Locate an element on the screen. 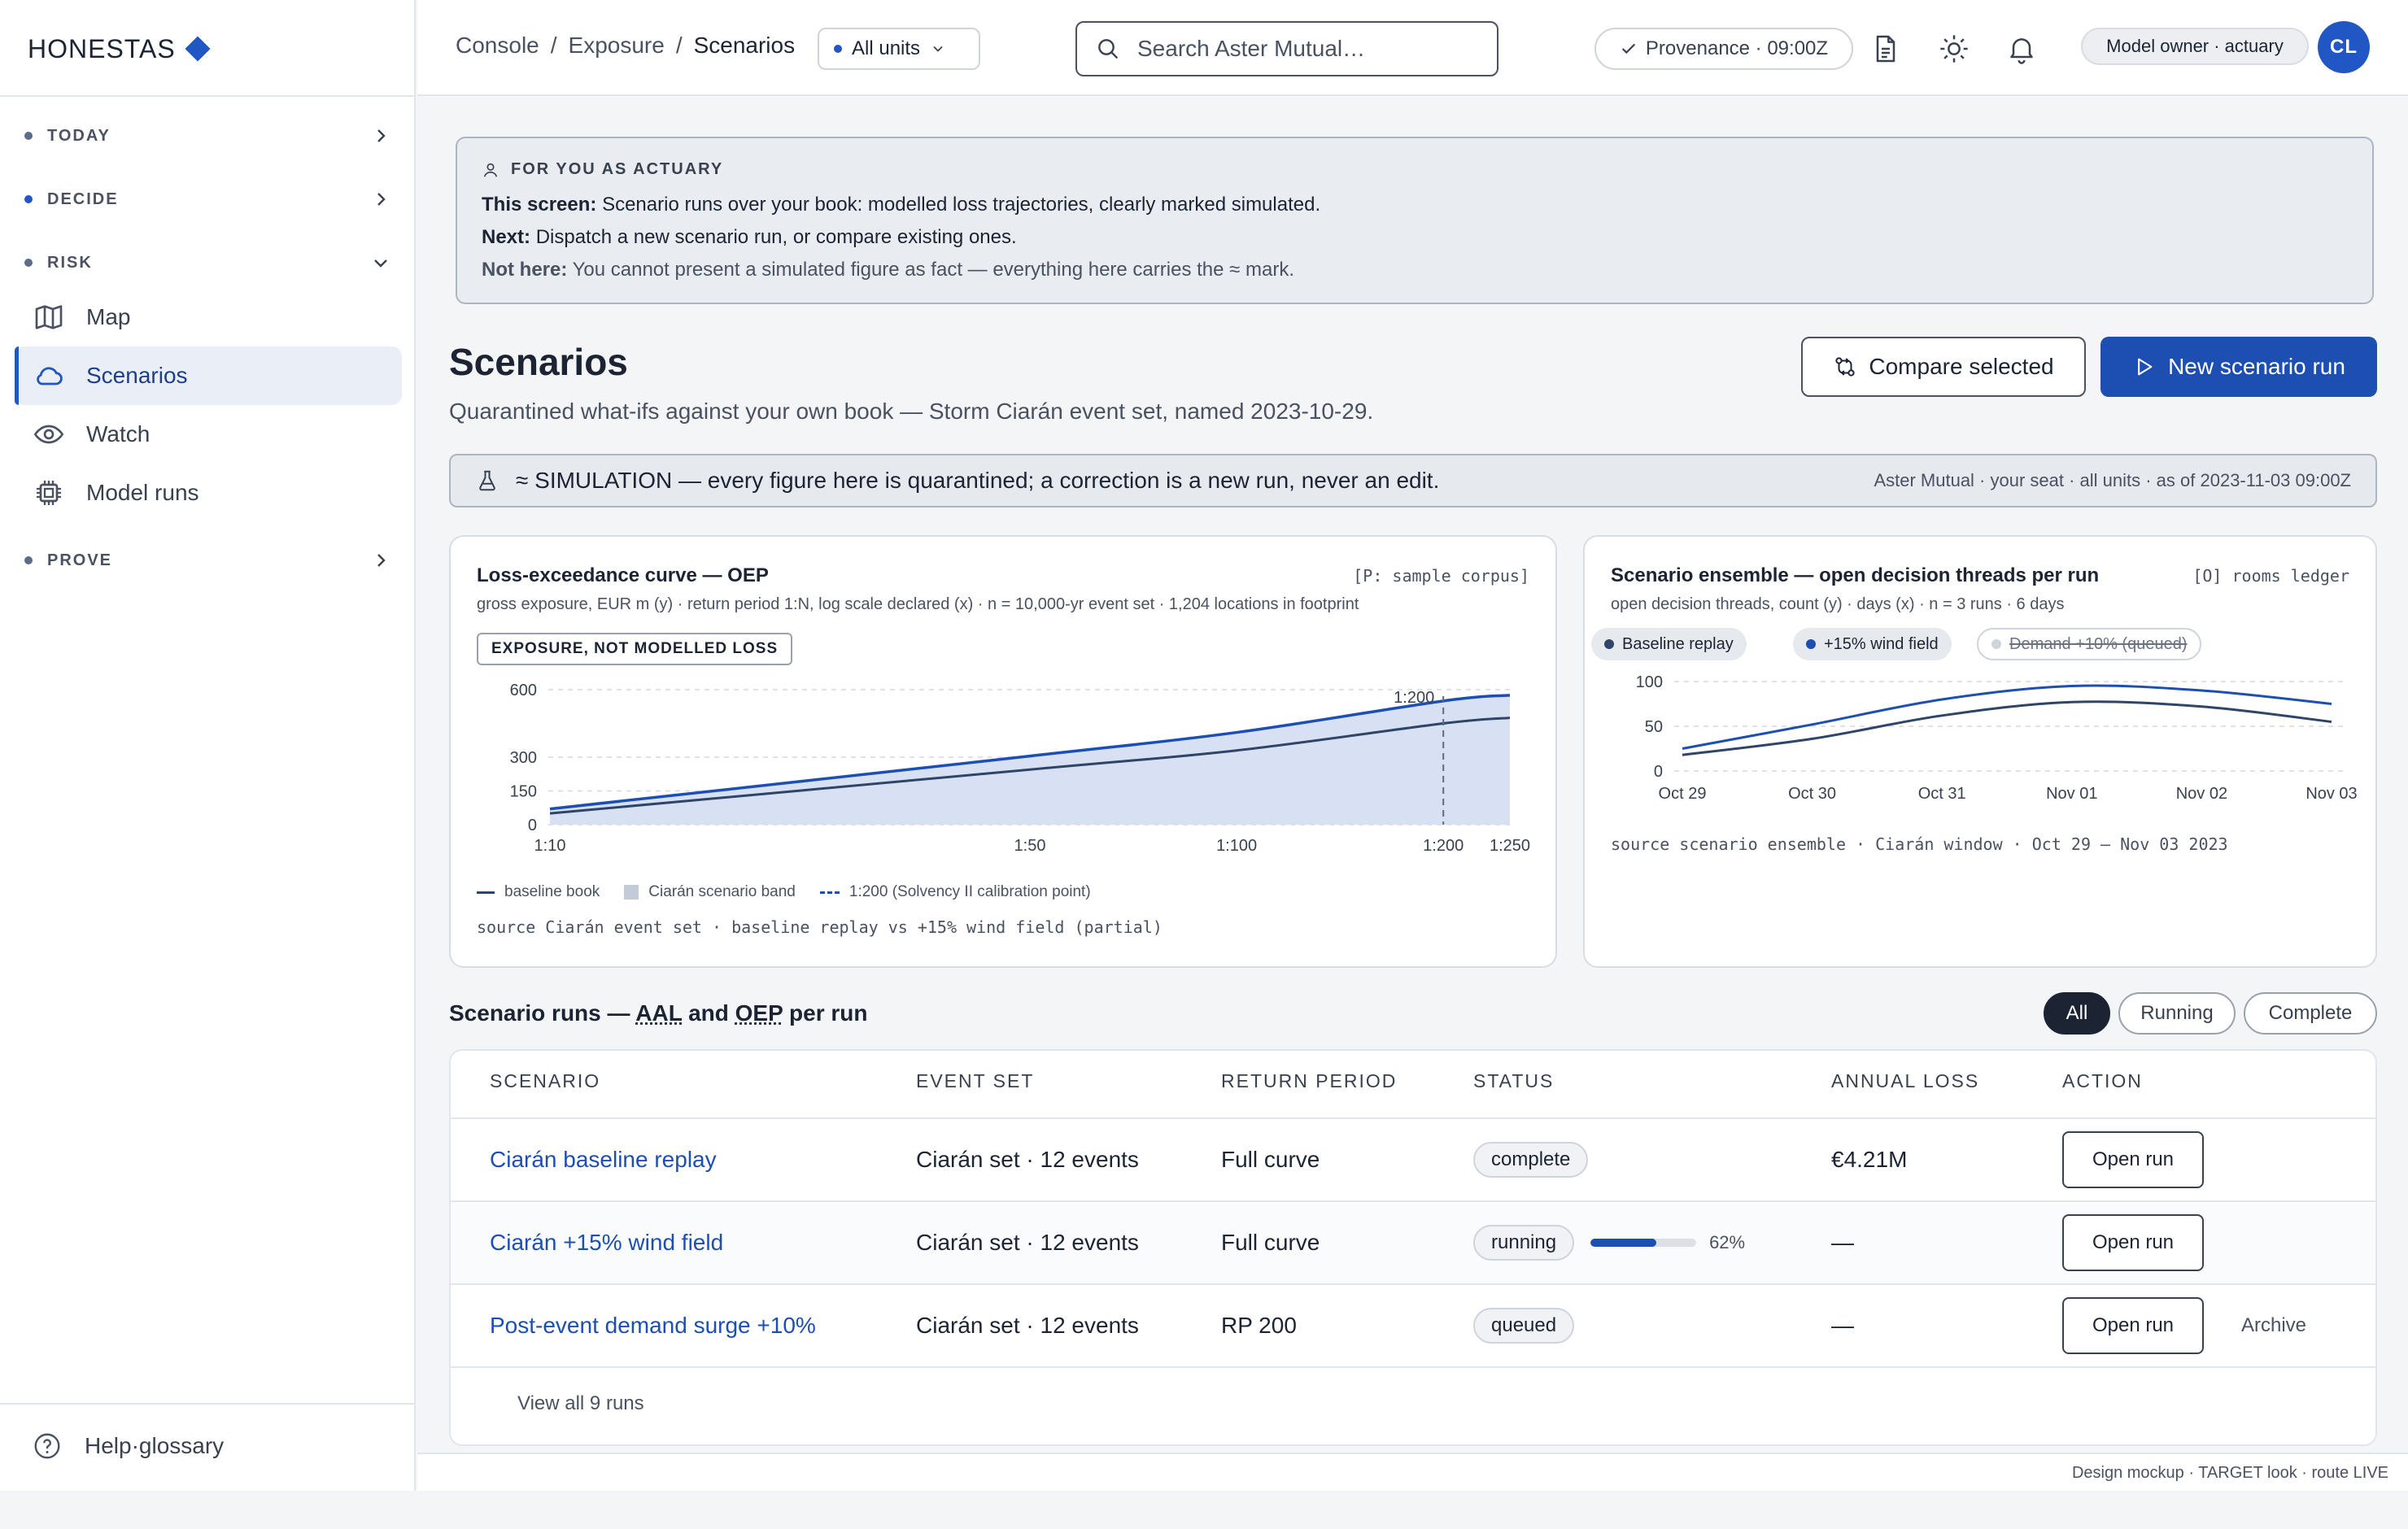 Image resolution: width=2408 pixels, height=1529 pixels. status-badge: running is located at coordinates (1524, 1243).